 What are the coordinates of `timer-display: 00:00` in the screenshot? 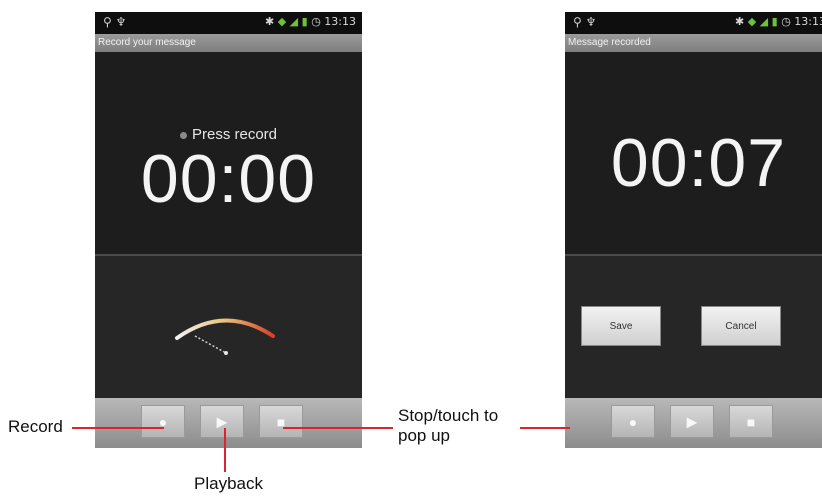 It's located at (228, 179).